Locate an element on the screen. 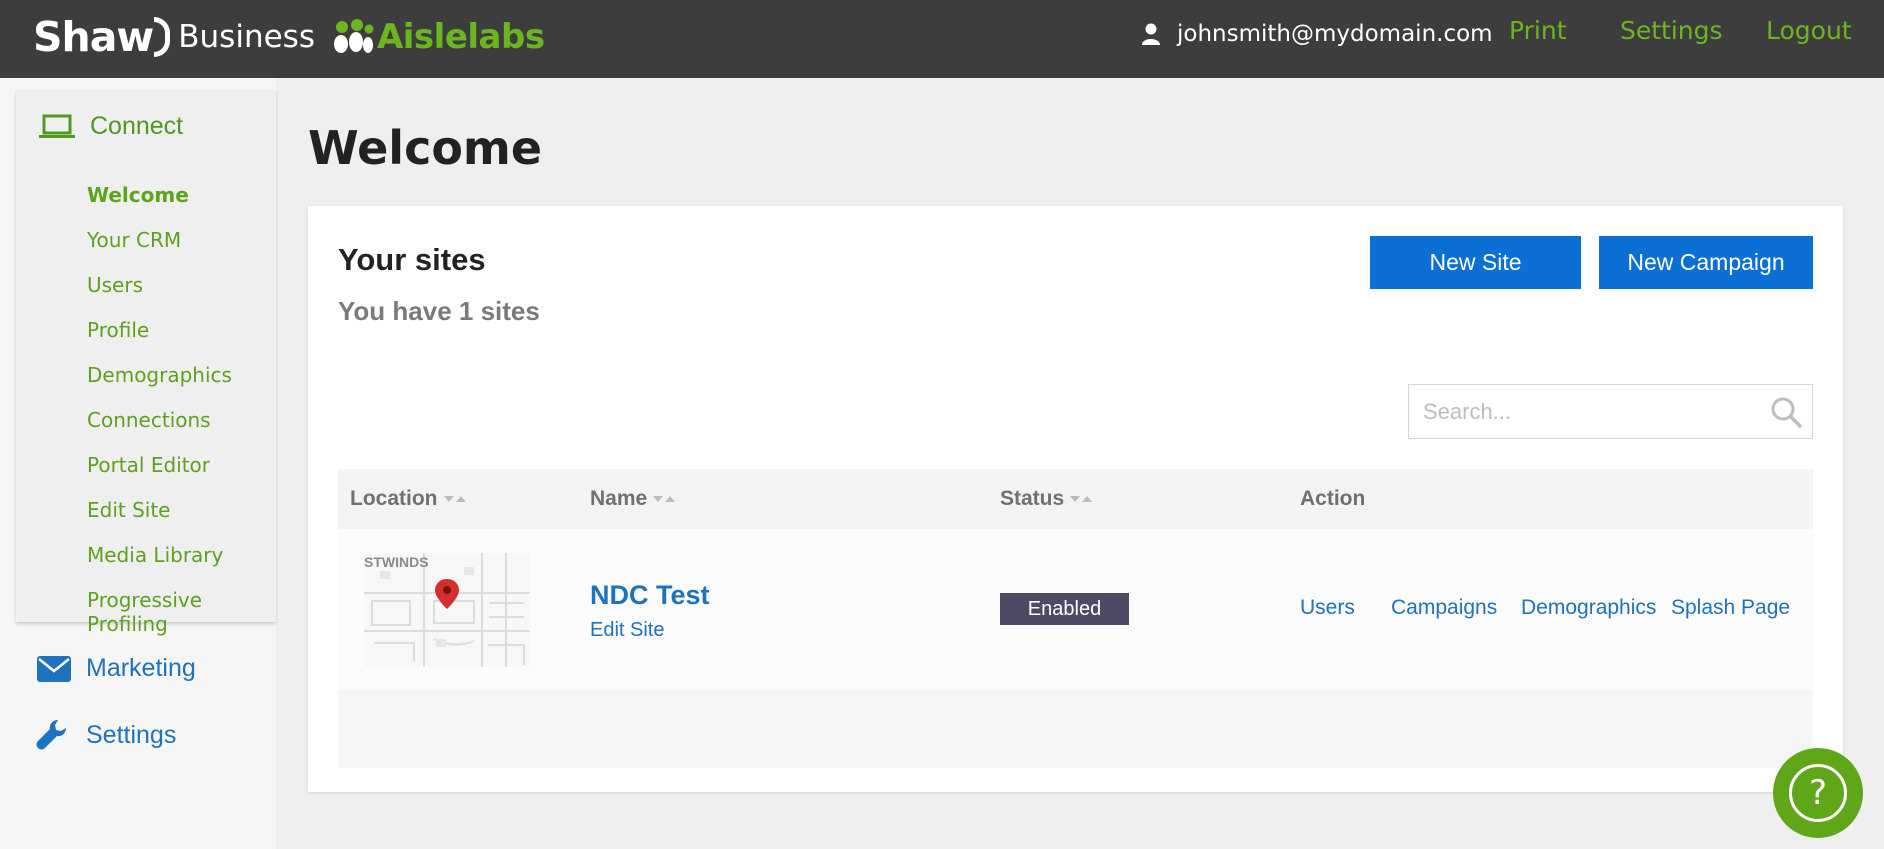 This screenshot has width=1884, height=849. map-label: STWINDS is located at coordinates (396, 562).